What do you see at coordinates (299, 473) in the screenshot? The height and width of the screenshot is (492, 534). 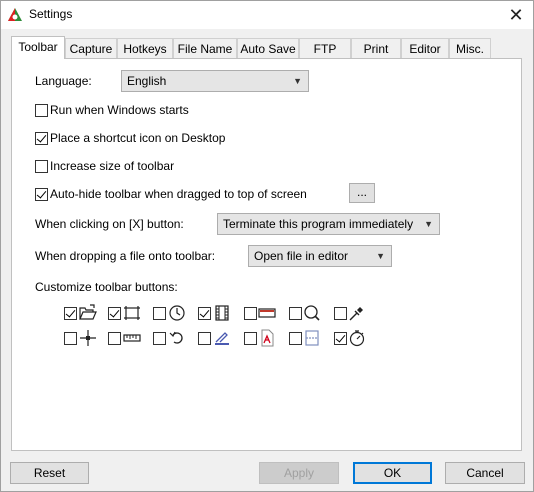 I see `apply-button: Apply` at bounding box center [299, 473].